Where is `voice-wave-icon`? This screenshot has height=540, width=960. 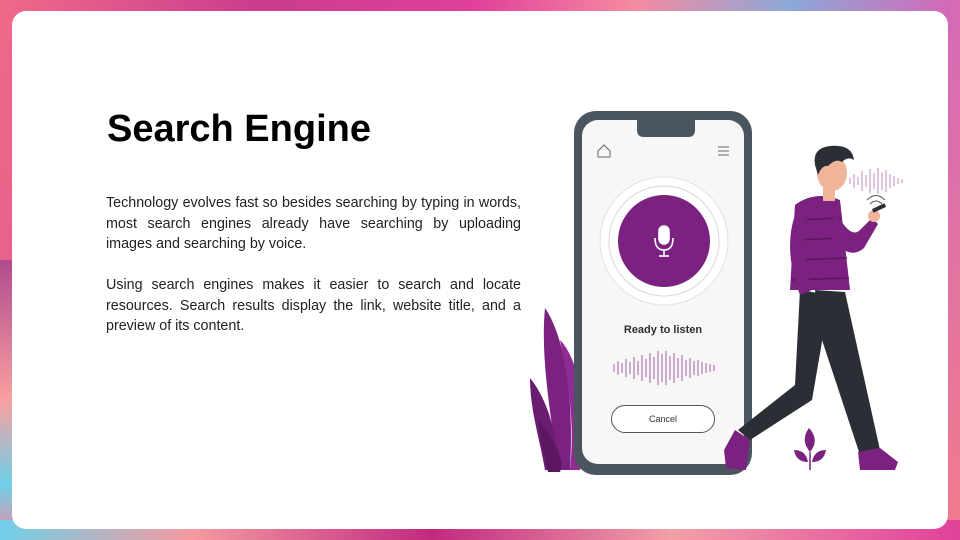
voice-wave-icon is located at coordinates (876, 181).